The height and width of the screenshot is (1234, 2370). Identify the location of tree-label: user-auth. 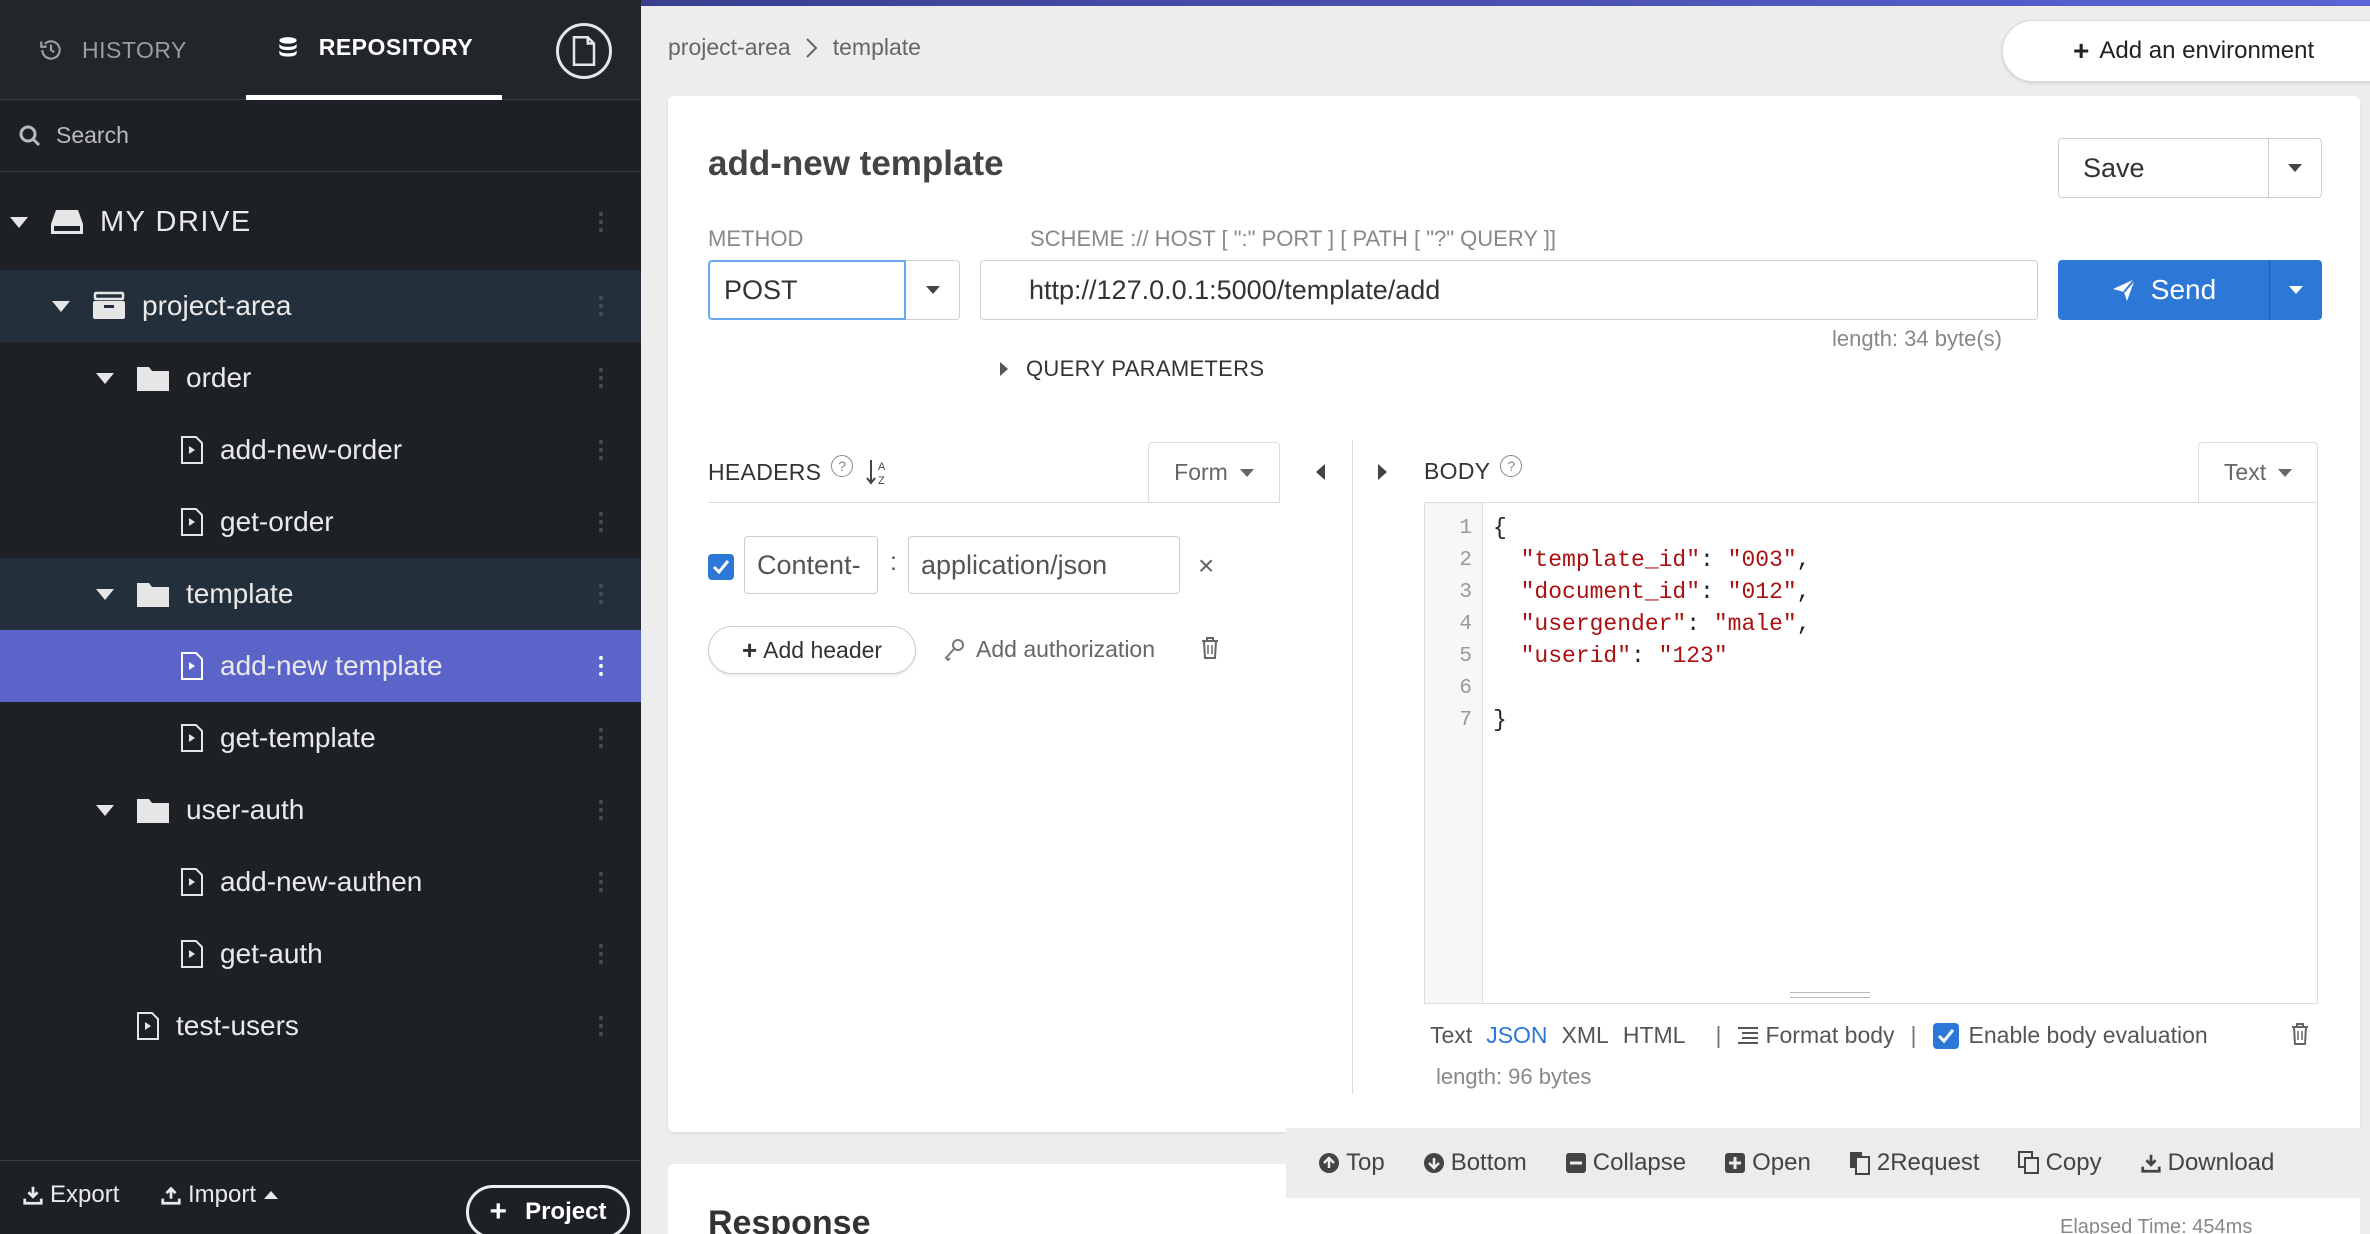
(245, 809).